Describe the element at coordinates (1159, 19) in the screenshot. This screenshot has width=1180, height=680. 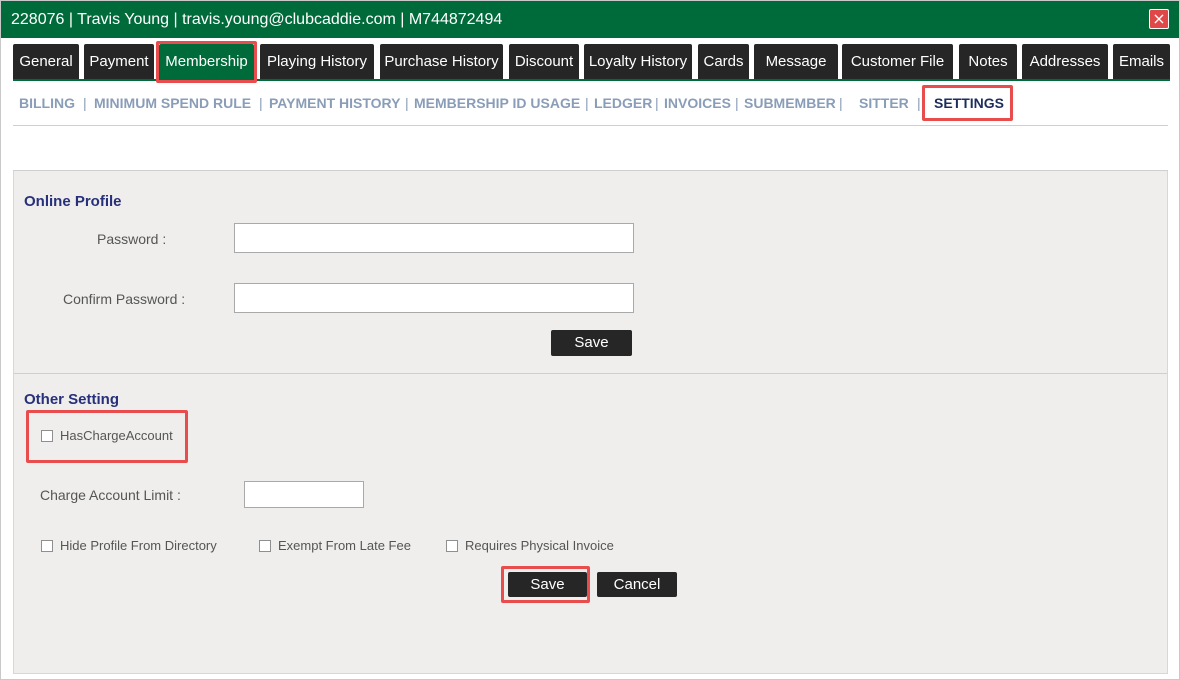
I see `close-icon: ×` at that location.